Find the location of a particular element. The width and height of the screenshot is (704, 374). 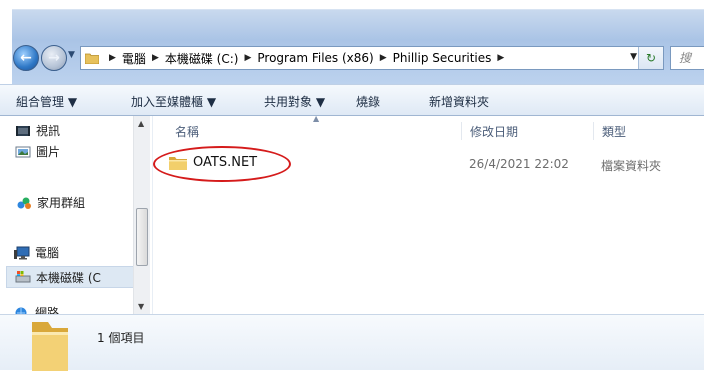

refresh-button: ↻ is located at coordinates (650, 58).